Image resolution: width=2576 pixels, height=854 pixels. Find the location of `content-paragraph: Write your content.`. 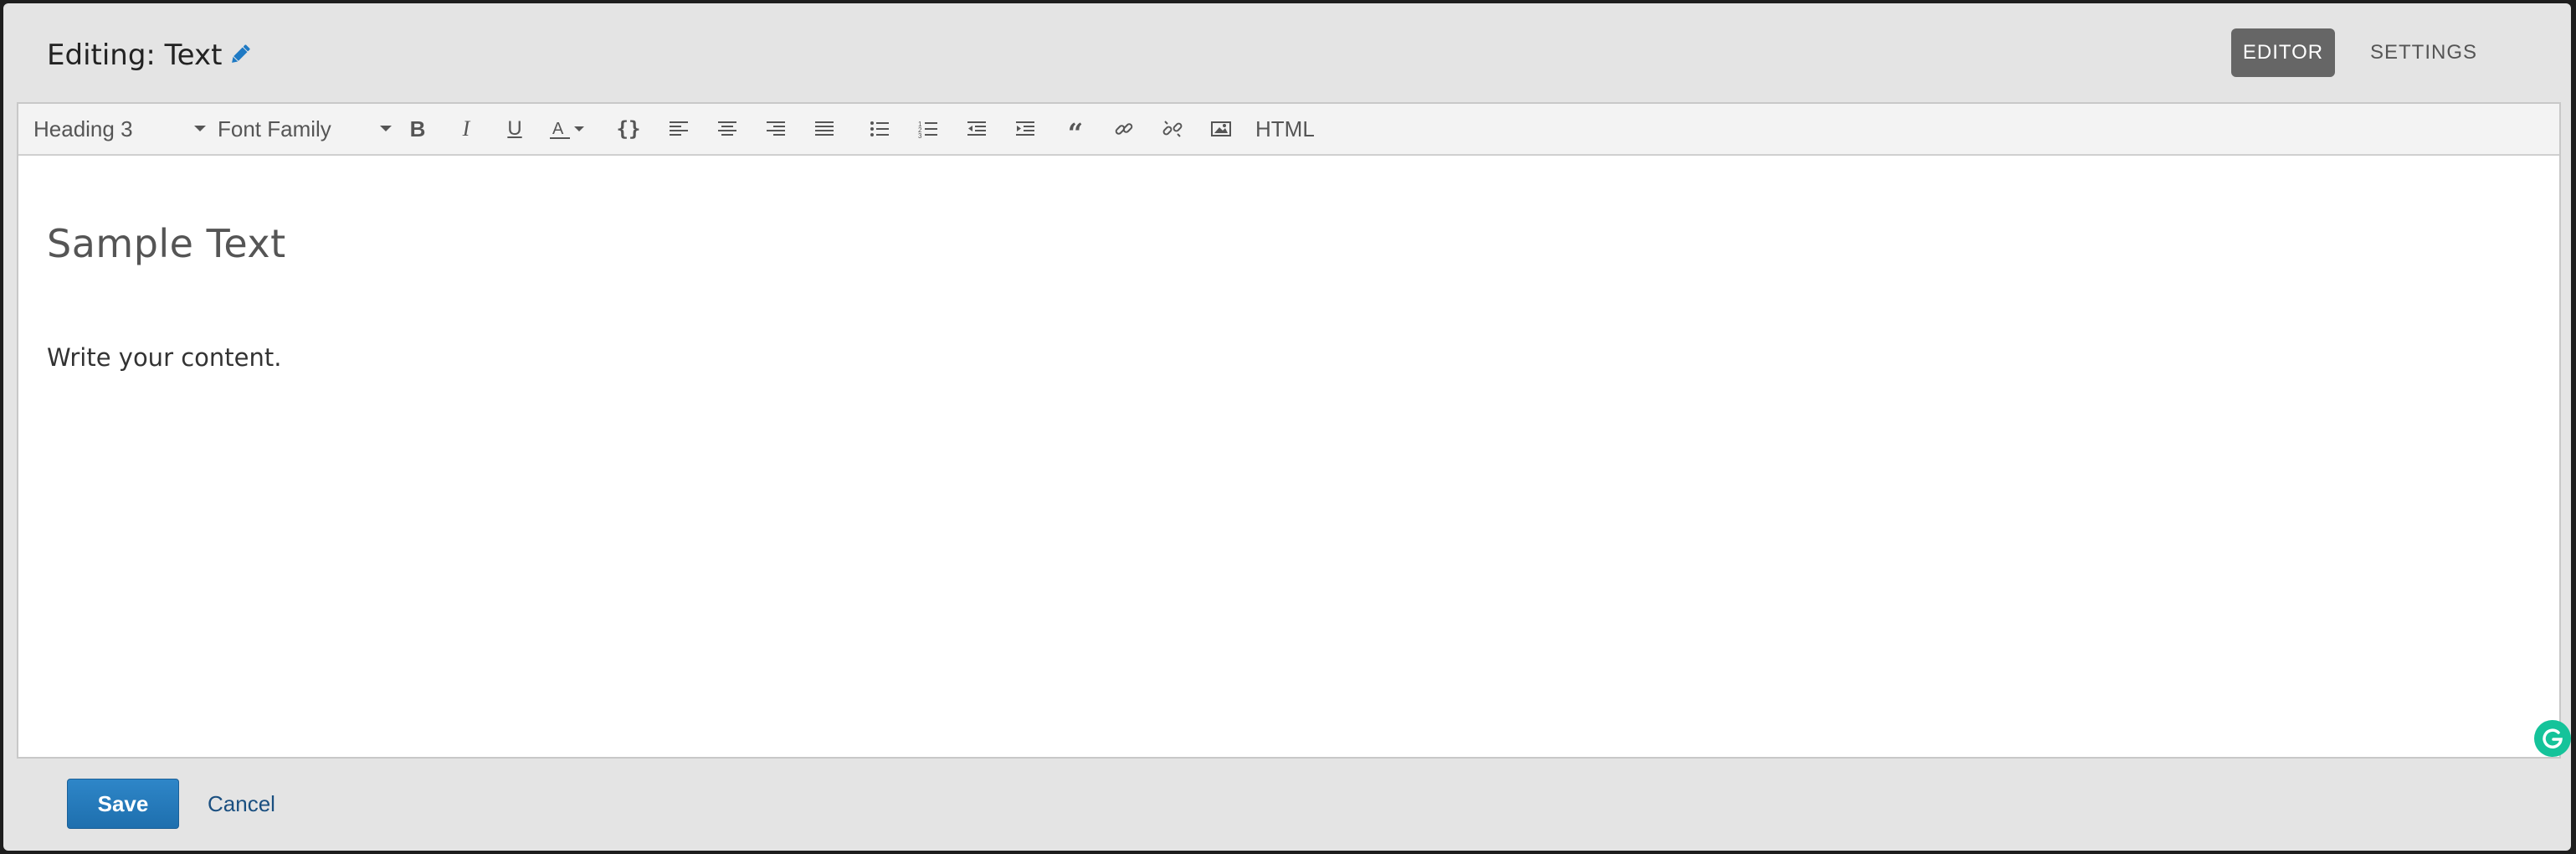

content-paragraph: Write your content. is located at coordinates (164, 357).